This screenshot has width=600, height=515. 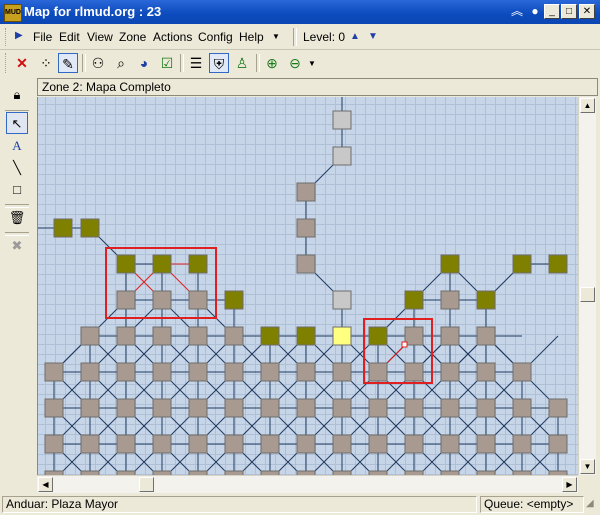 I want to click on globe-icon: ◕, so click(x=144, y=63).